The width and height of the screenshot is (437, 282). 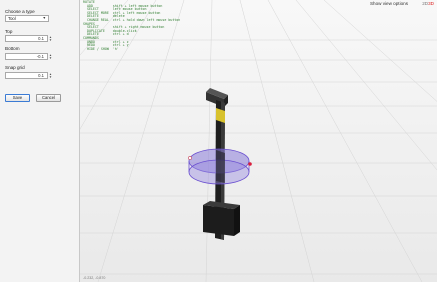 I want to click on view-mode-toggle: 2D3D, so click(x=428, y=3).